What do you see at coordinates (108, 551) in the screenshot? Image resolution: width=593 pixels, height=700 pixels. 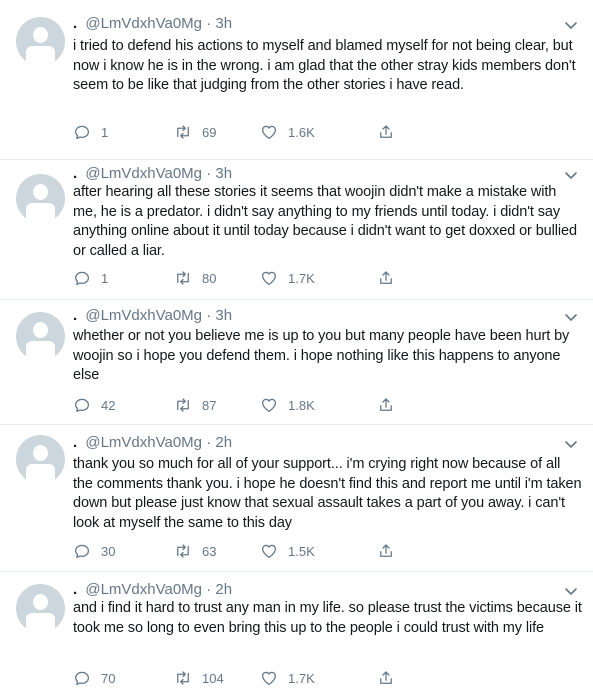 I see `reply-count: 30` at bounding box center [108, 551].